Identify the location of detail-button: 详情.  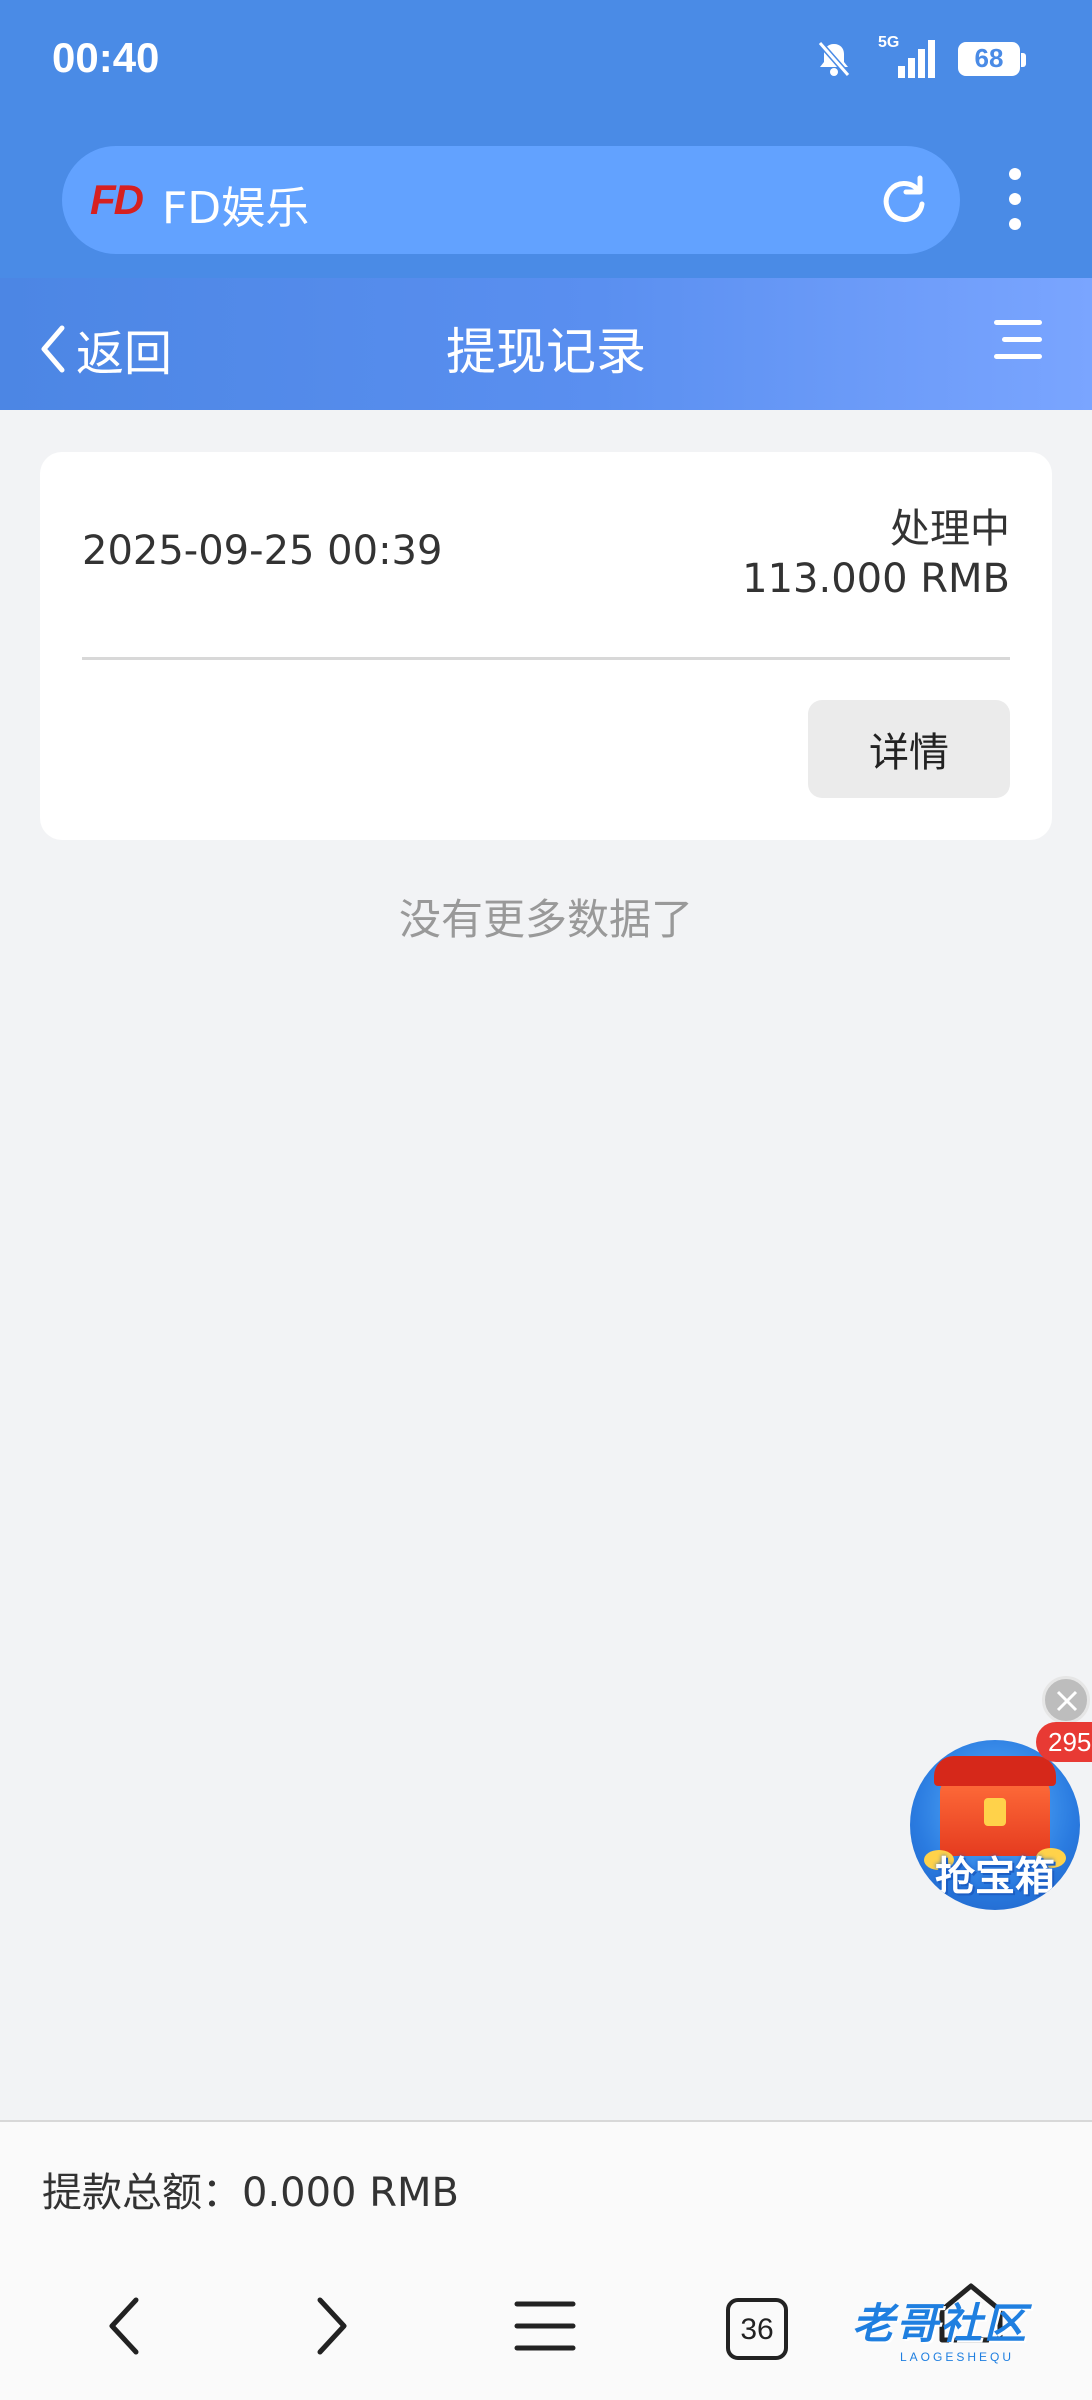
(909, 749).